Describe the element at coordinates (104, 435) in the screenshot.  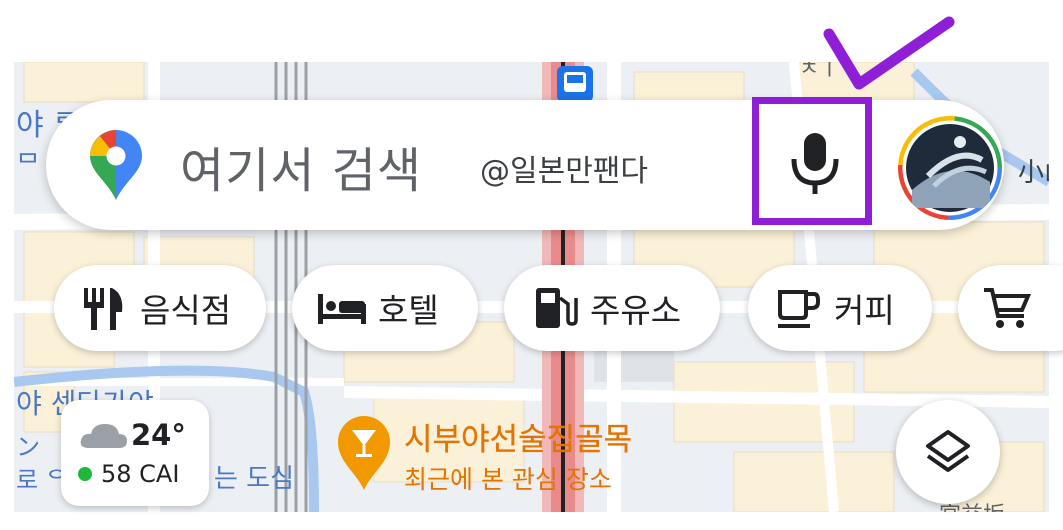
I see `cloud-icon` at that location.